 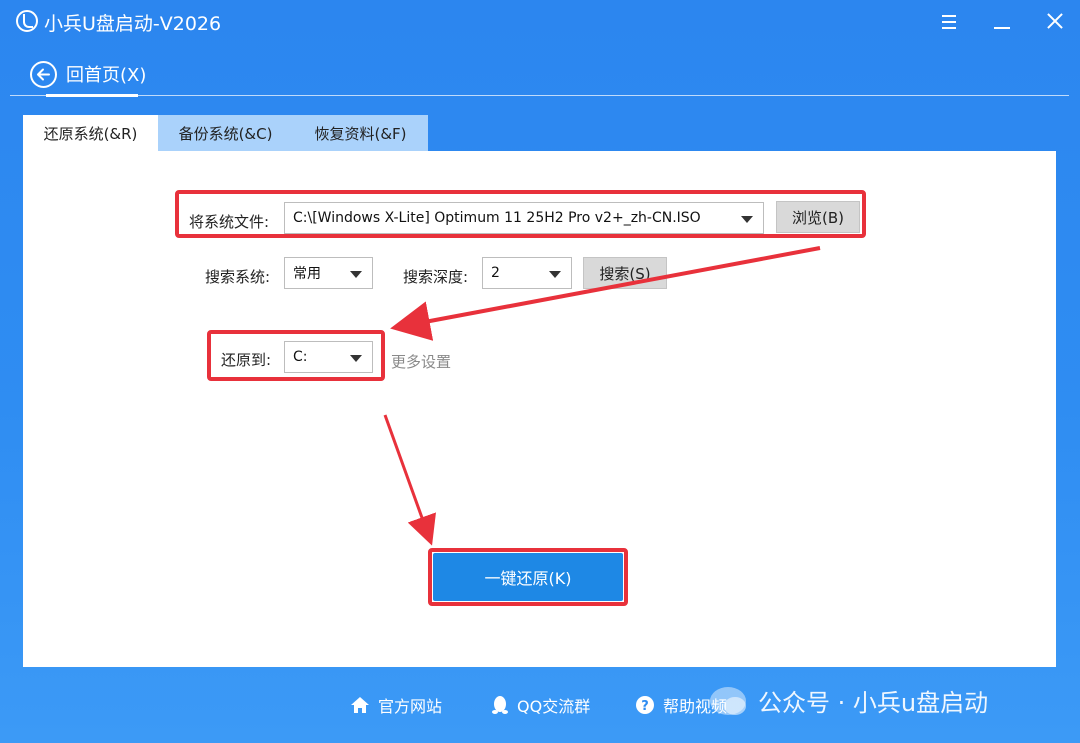 I want to click on back-home-button: 回首页(X), so click(x=88, y=74).